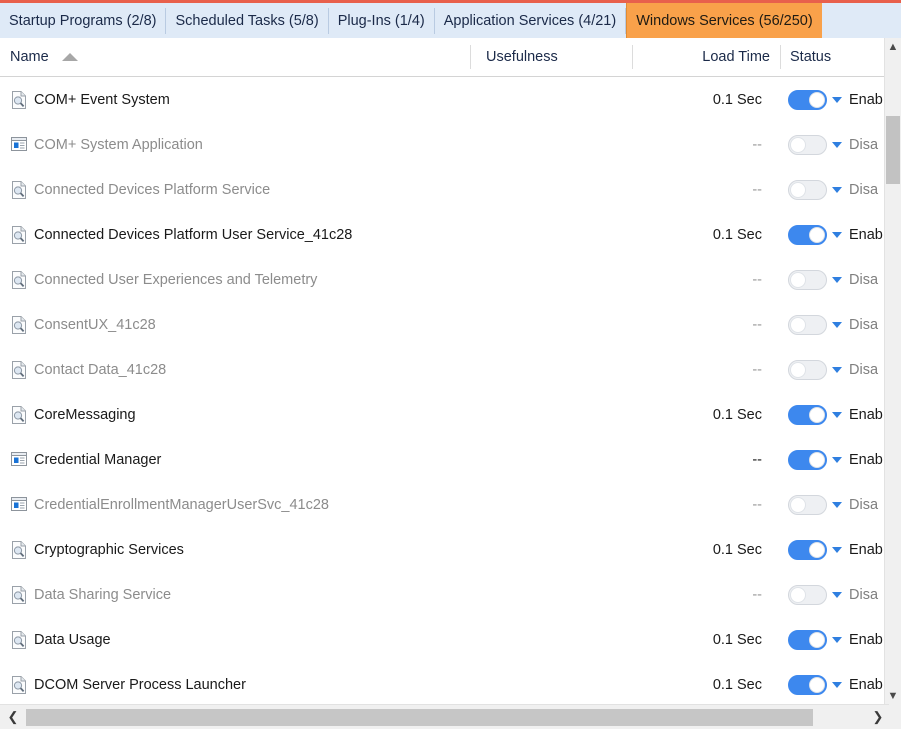 The width and height of the screenshot is (901, 729). Describe the element at coordinates (736, 57) in the screenshot. I see `column-header-load-time-label: Load Time` at that location.